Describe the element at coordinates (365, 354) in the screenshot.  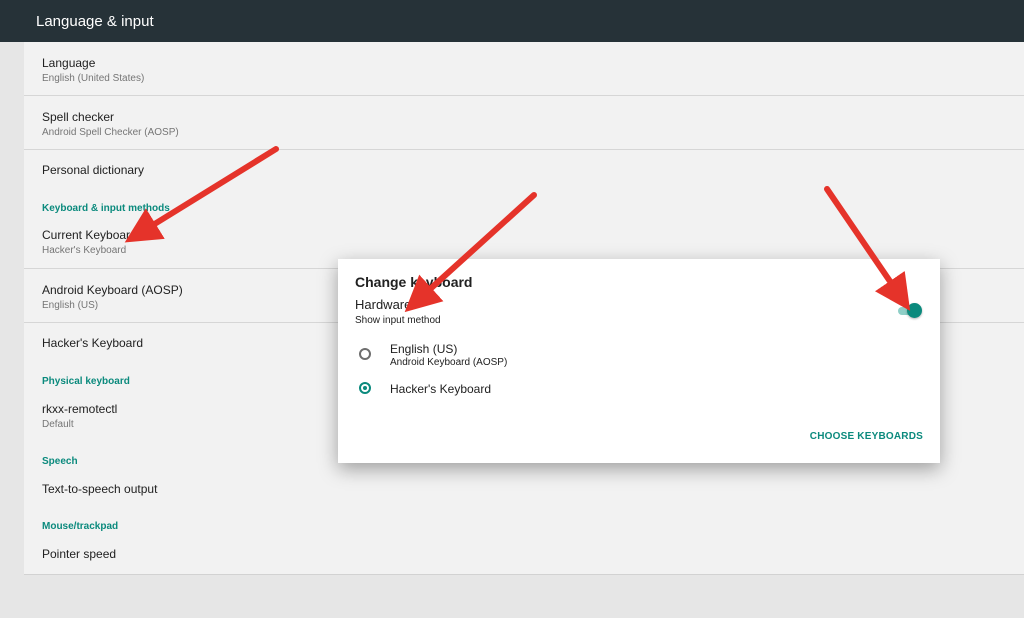
I see `radio-unchecked-icon` at that location.